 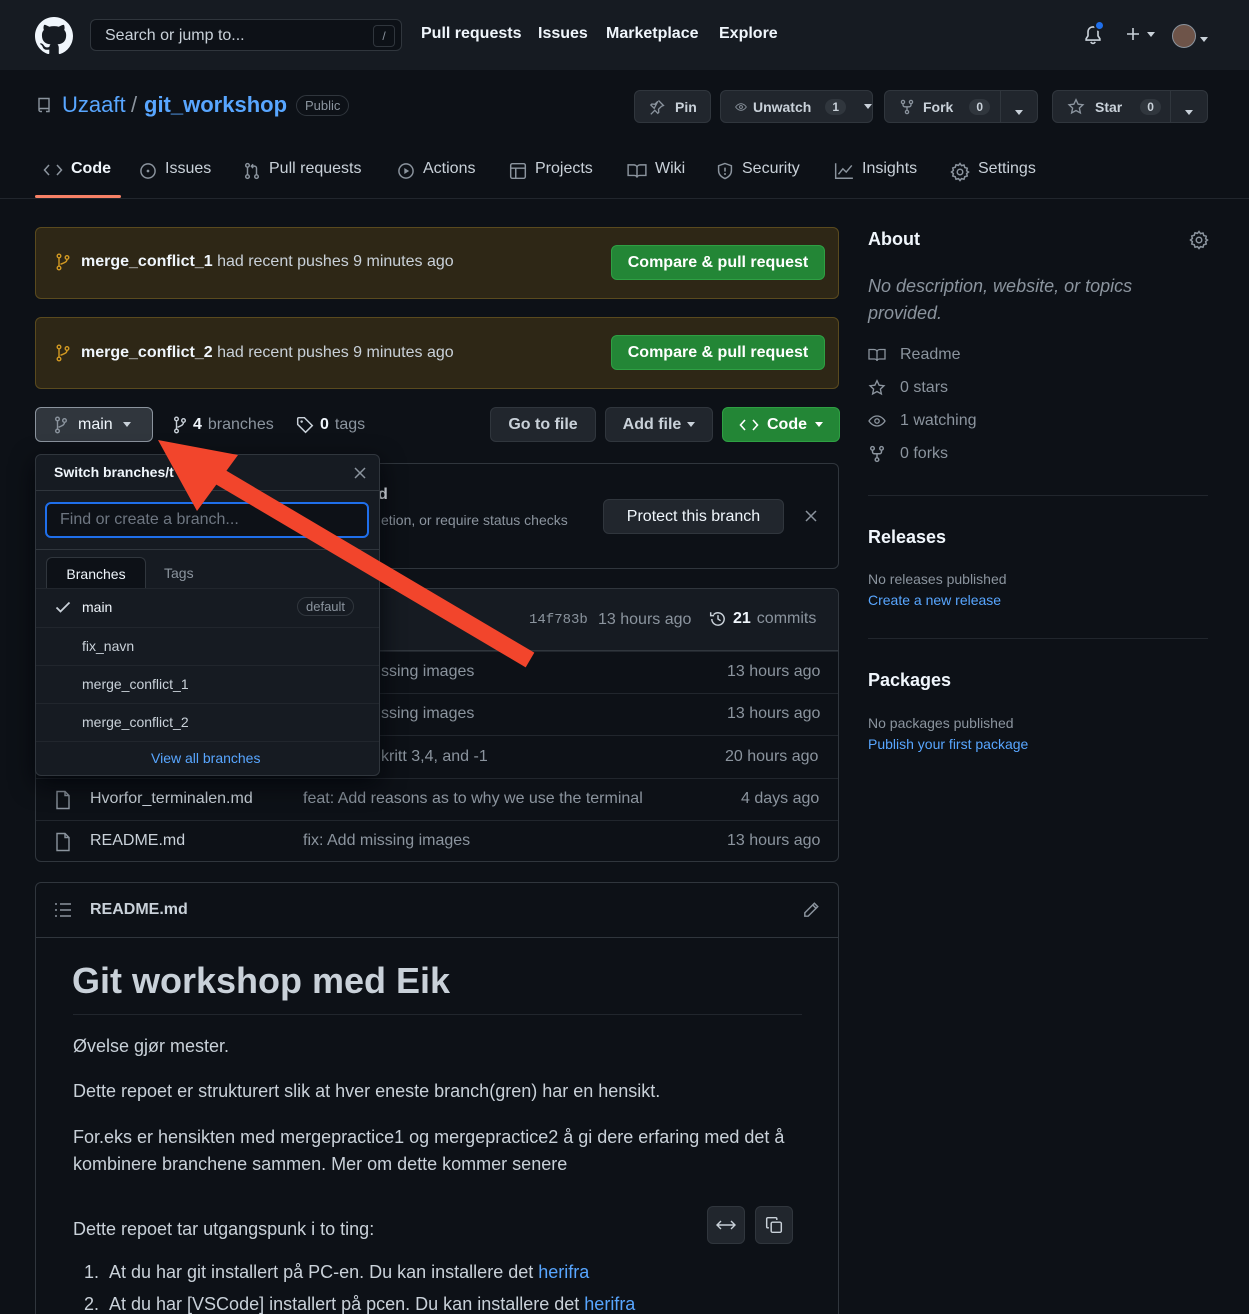 I want to click on branch-select-button: main, so click(x=94, y=424).